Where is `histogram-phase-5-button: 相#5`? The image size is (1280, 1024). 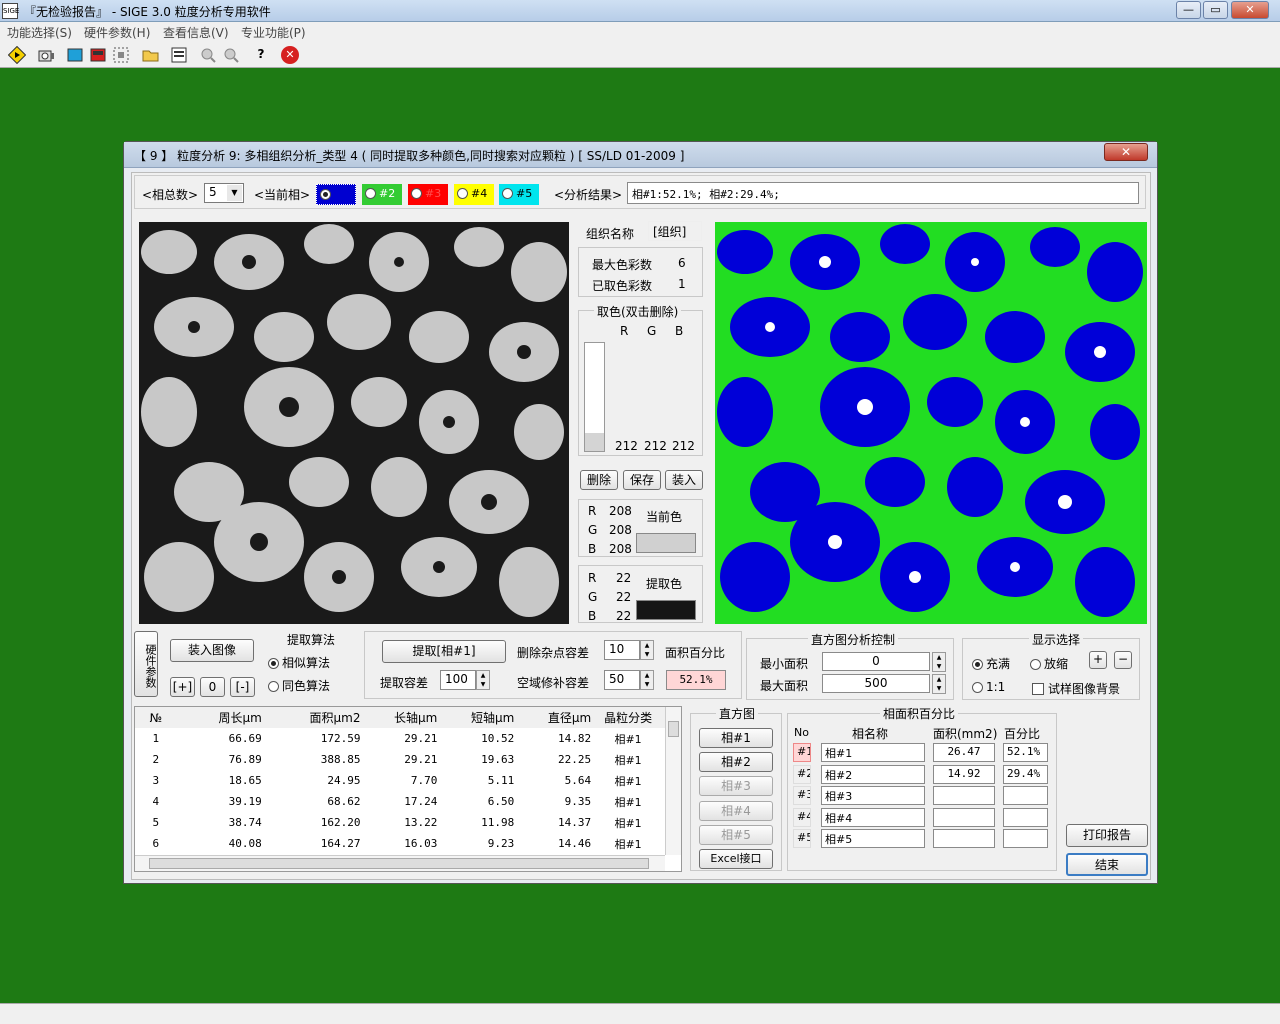 histogram-phase-5-button: 相#5 is located at coordinates (736, 835).